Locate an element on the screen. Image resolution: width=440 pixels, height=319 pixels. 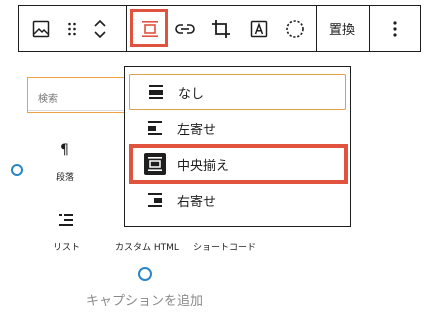
crop-icon is located at coordinates (221, 28).